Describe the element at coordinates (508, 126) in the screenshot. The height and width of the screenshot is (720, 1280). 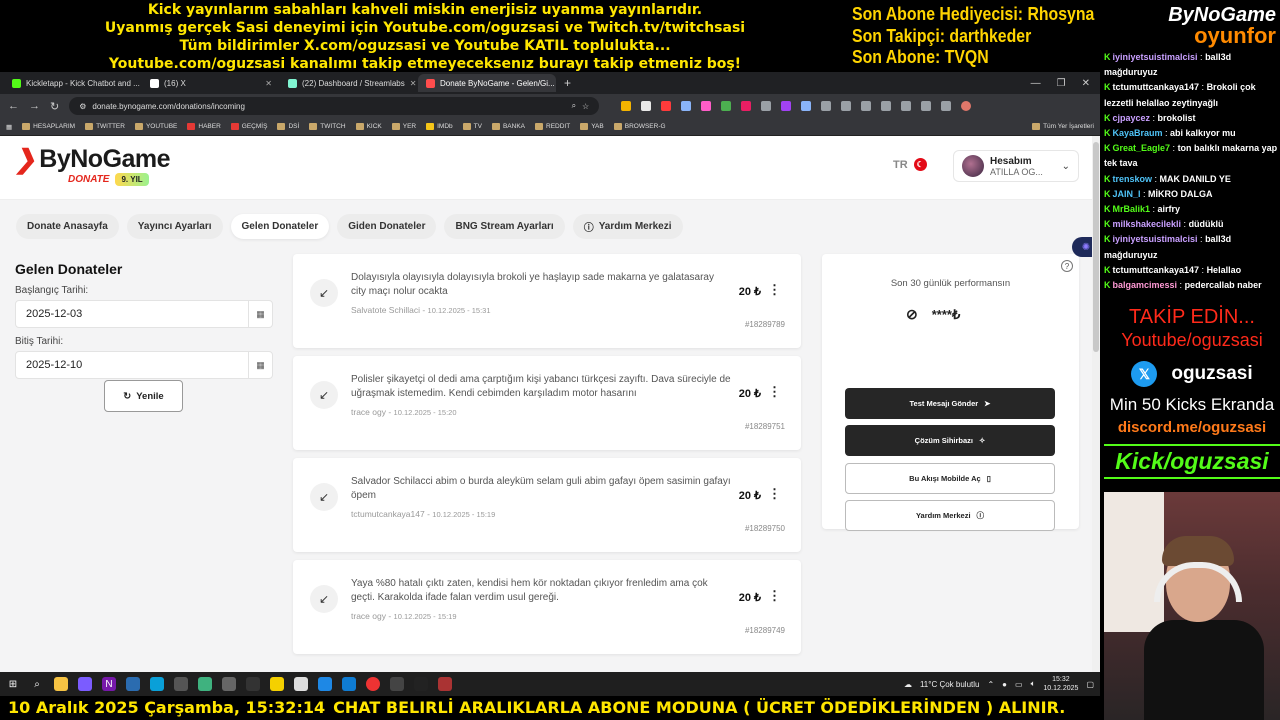
I see `bookmark-item: BANKA` at that location.